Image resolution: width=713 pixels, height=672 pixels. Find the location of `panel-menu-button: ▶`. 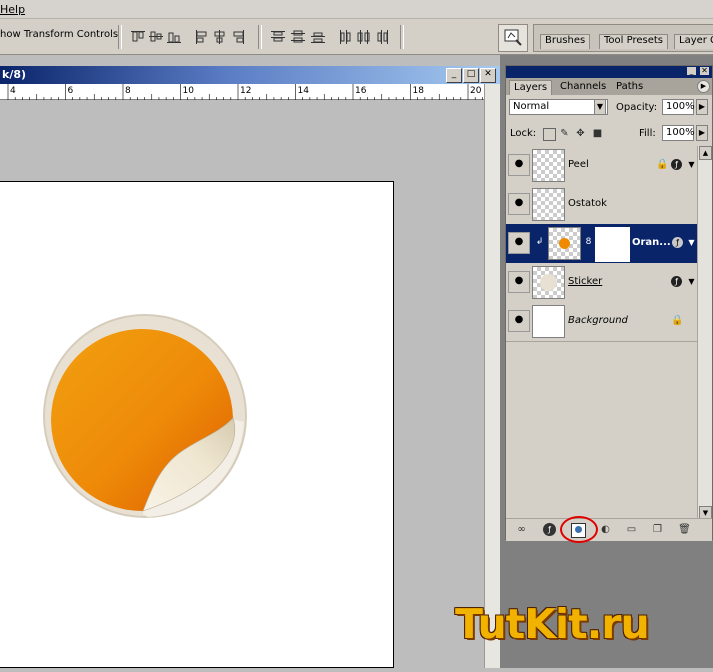

panel-menu-button: ▶ is located at coordinates (703, 86).